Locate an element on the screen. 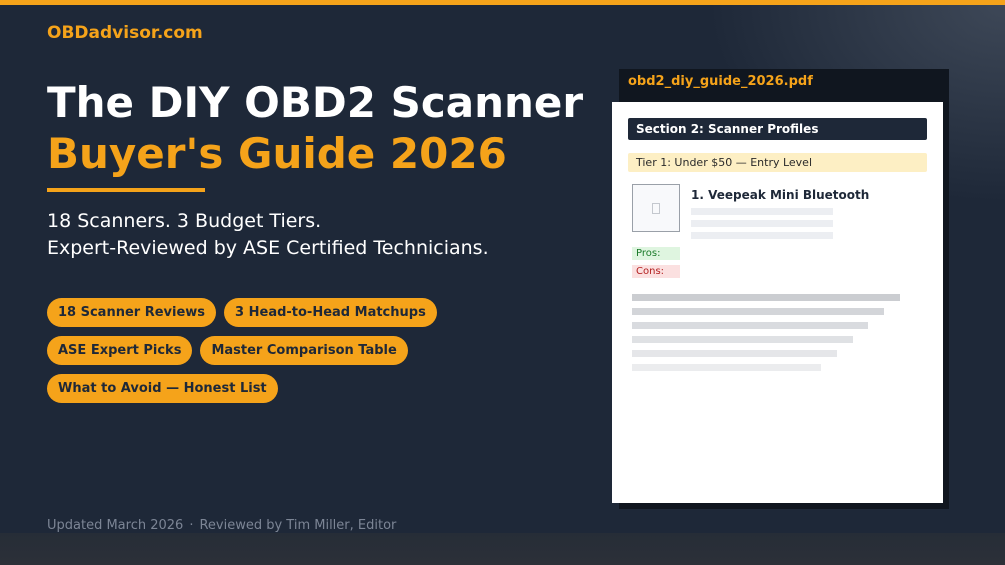 This screenshot has height=565, width=1005. headline-line1: The DIY OBD2 Scanner is located at coordinates (315, 102).